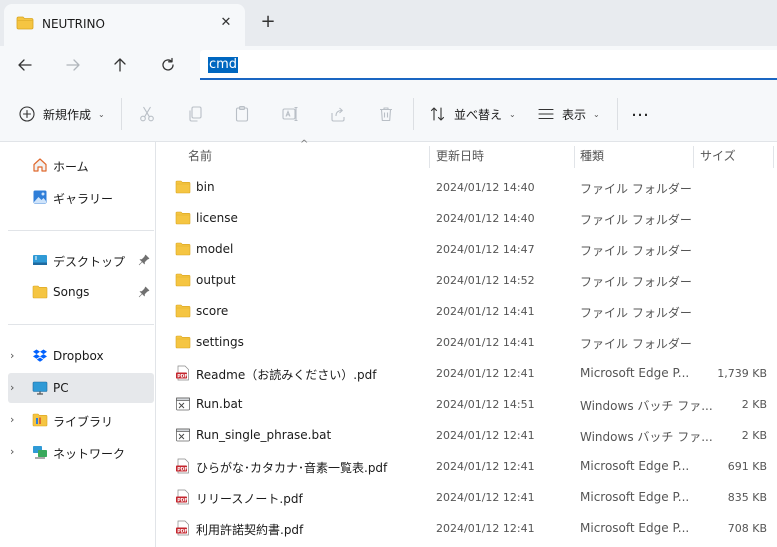 The height and width of the screenshot is (547, 777). I want to click on column-header-type: 種類, so click(592, 156).